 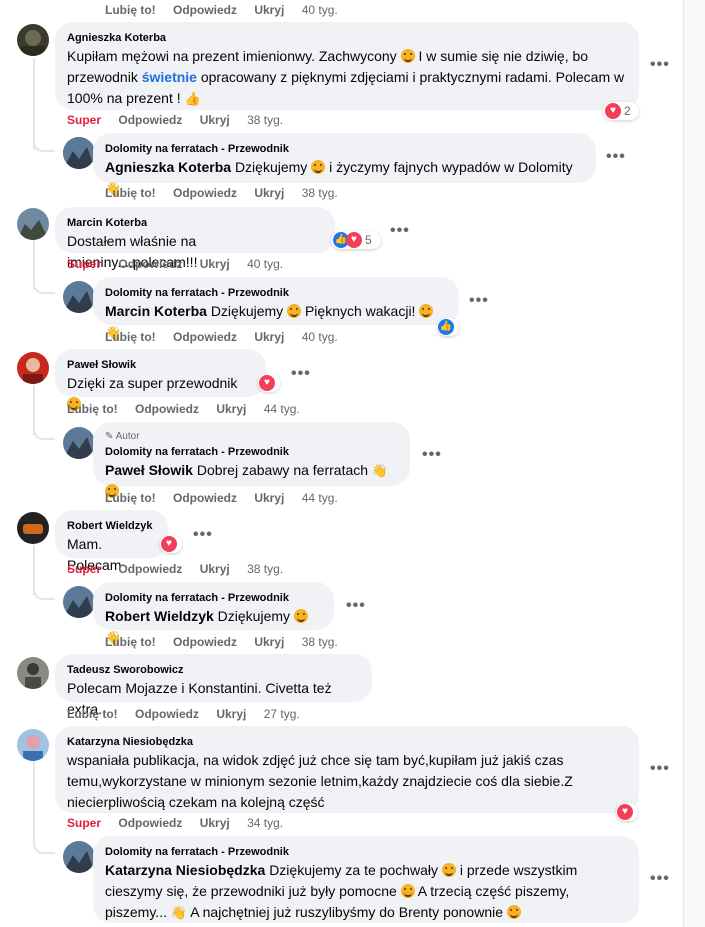 What do you see at coordinates (448, 327) in the screenshot?
I see `reaction-summary: 👍` at bounding box center [448, 327].